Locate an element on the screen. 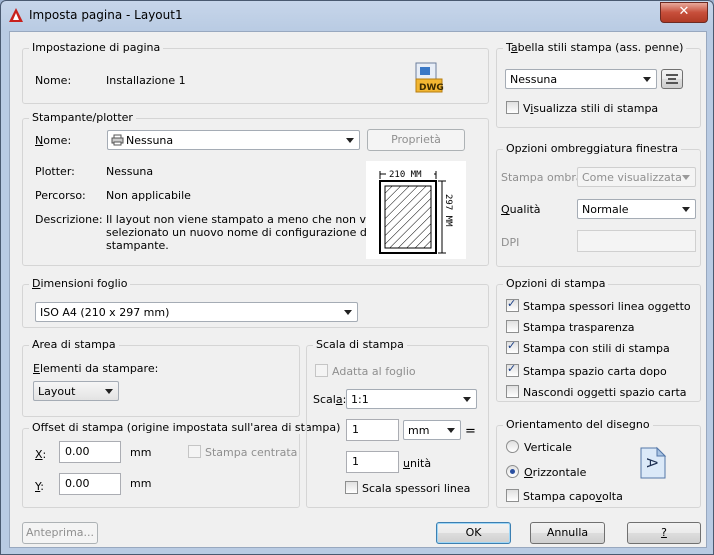 The height and width of the screenshot is (555, 714). printer-plotter-title: Stampante/plotter is located at coordinates (82, 117).